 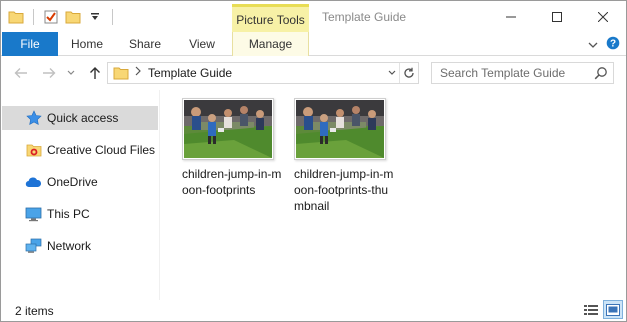 I want to click on minimize-icon, so click(x=511, y=16).